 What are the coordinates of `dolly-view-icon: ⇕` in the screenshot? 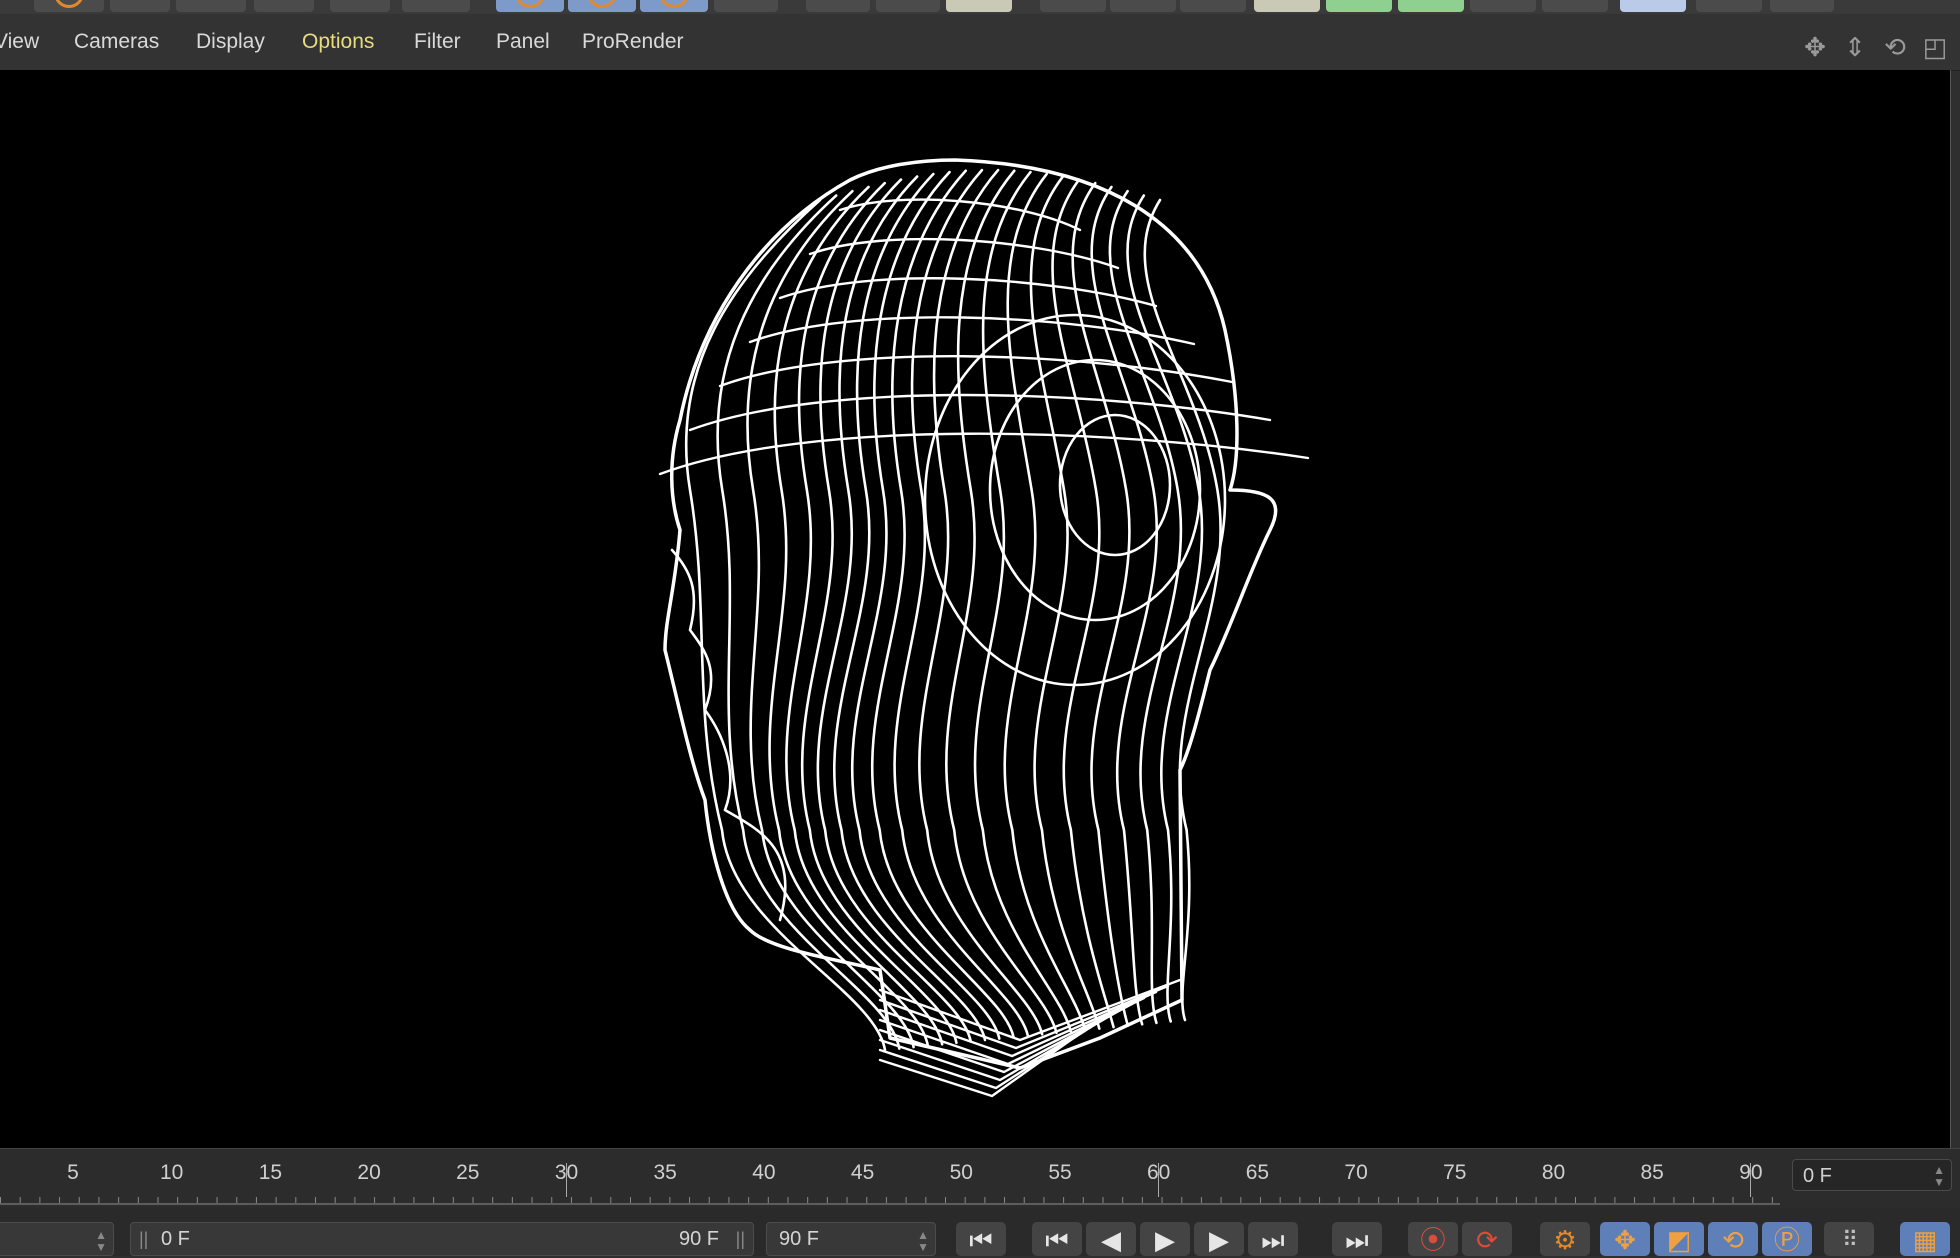 It's located at (1855, 47).